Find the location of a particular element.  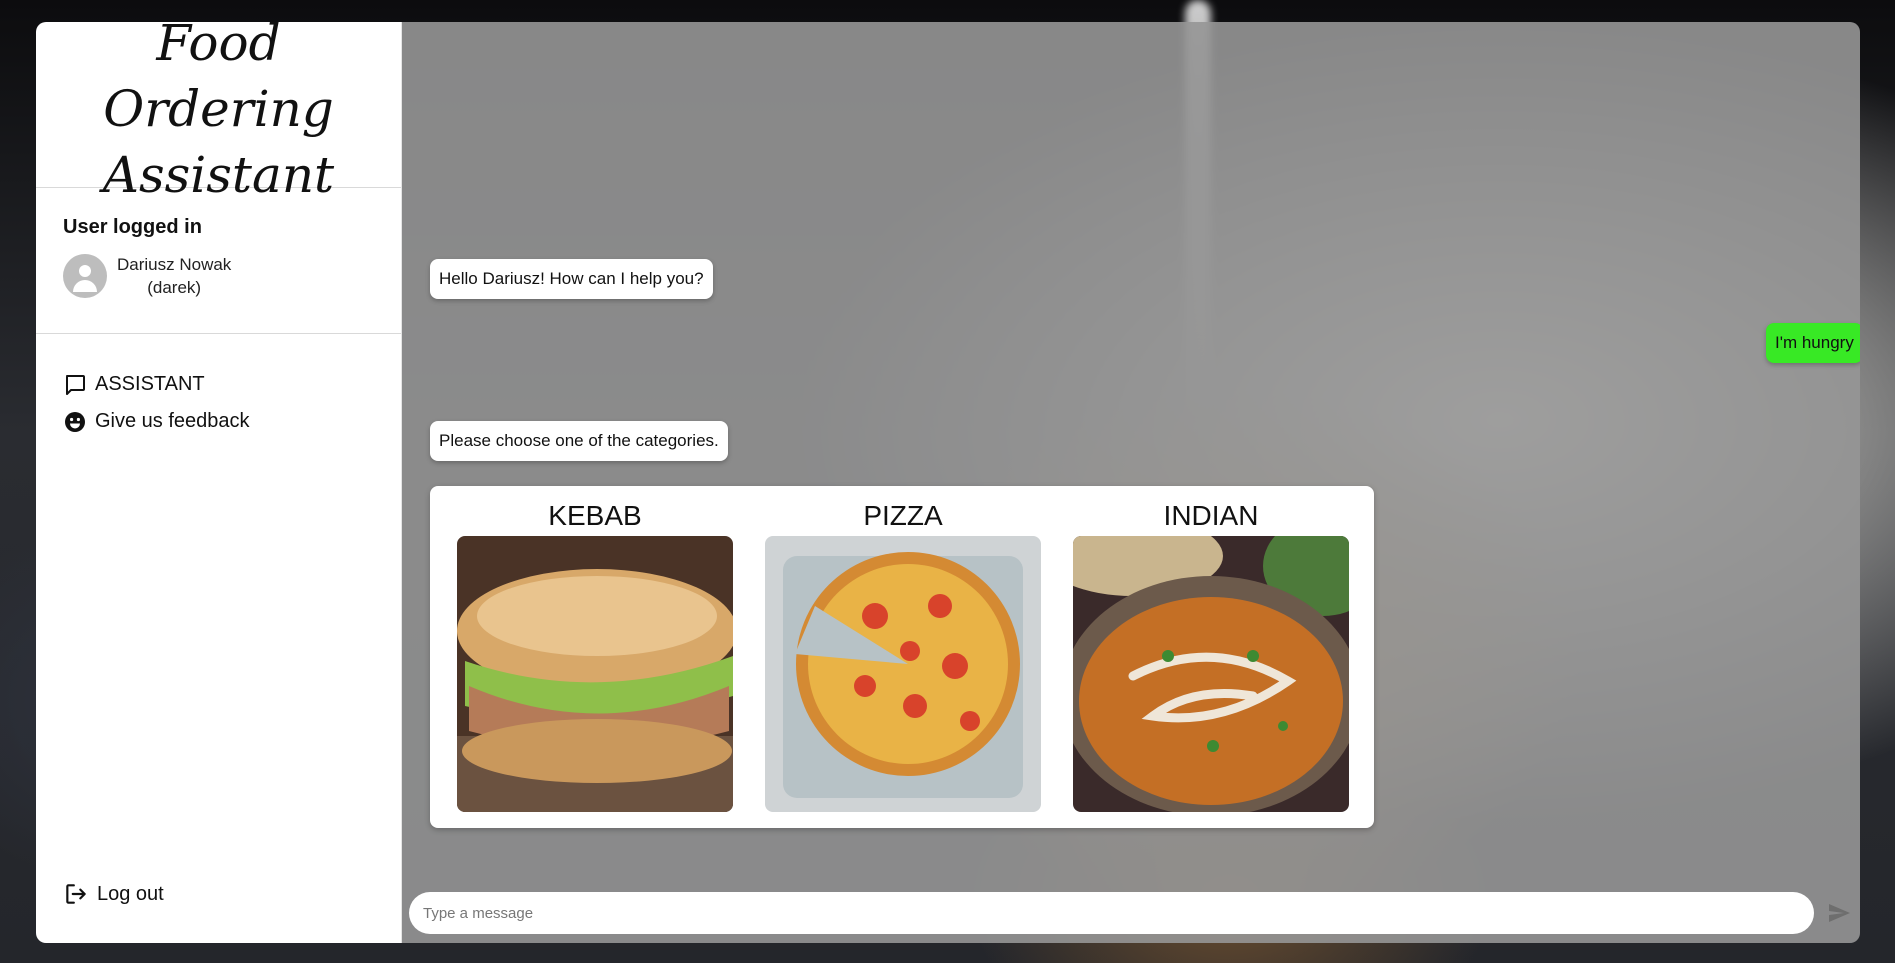

category-label: PIZZA is located at coordinates (903, 515).